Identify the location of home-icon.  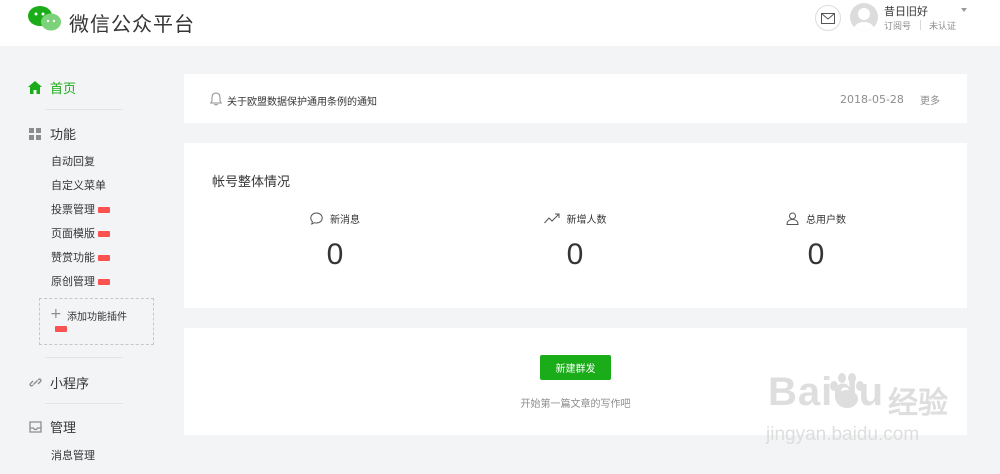
(35, 88).